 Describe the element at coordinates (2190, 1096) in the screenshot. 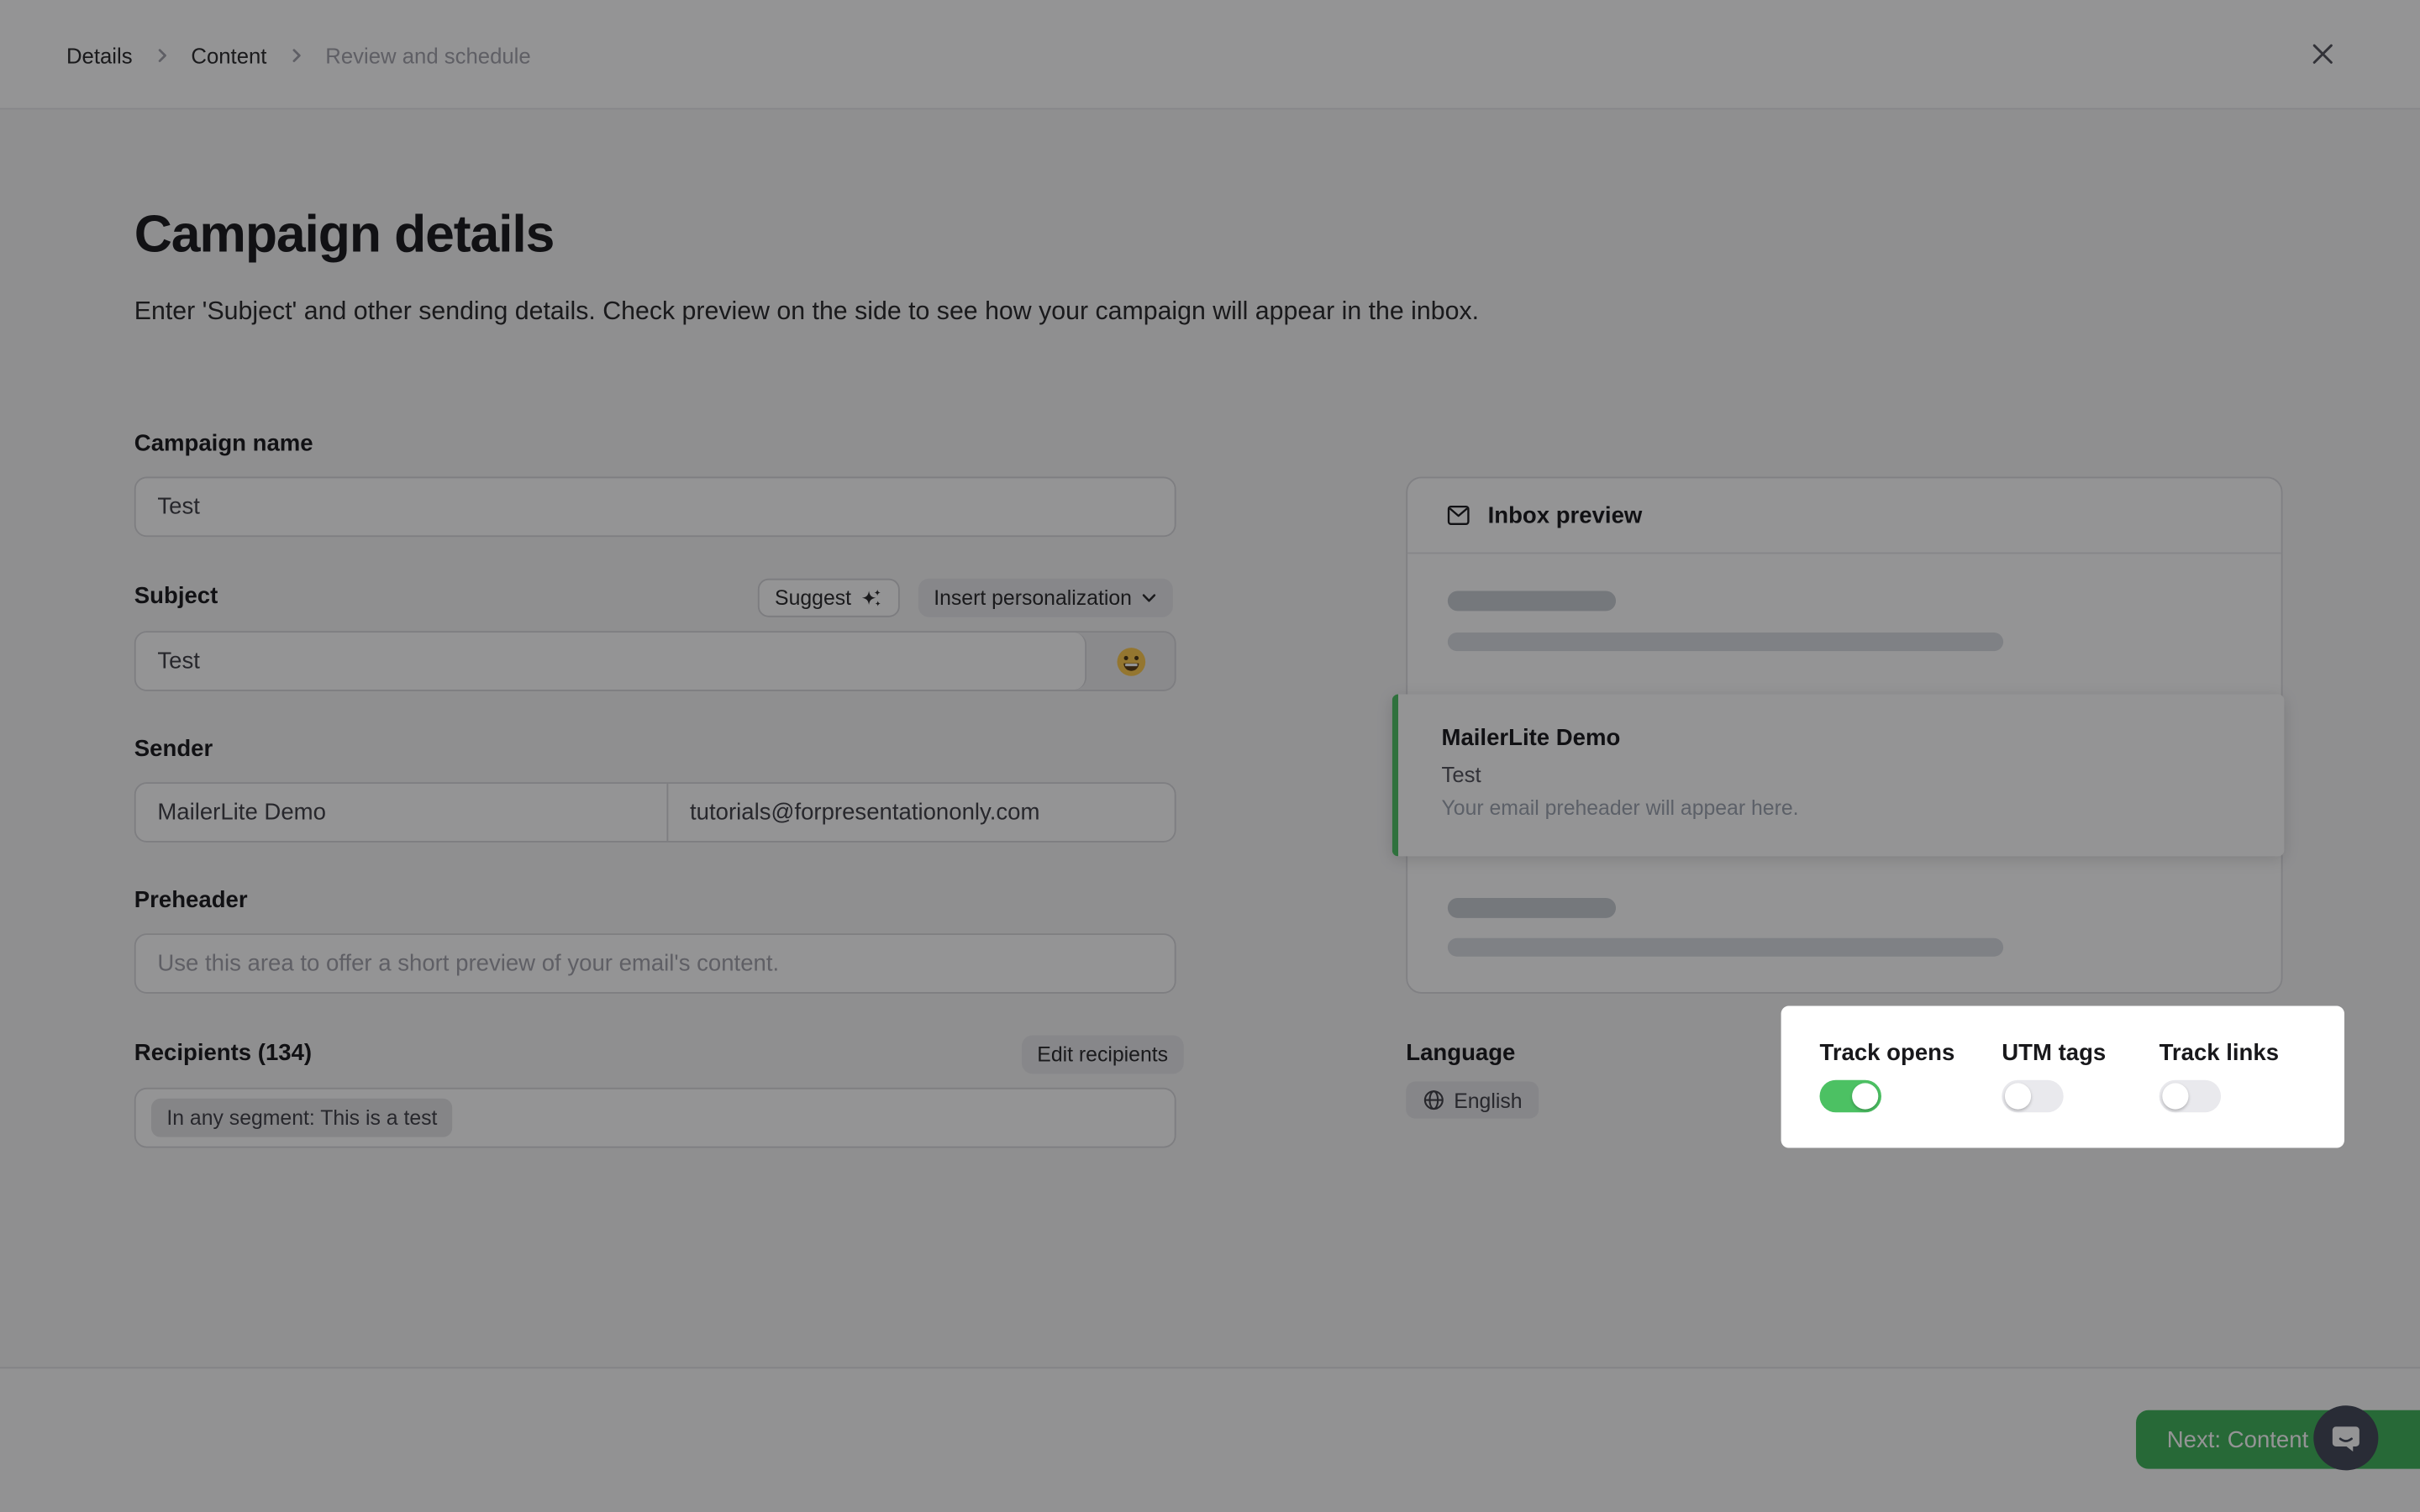

I see `track-links-toggle` at that location.